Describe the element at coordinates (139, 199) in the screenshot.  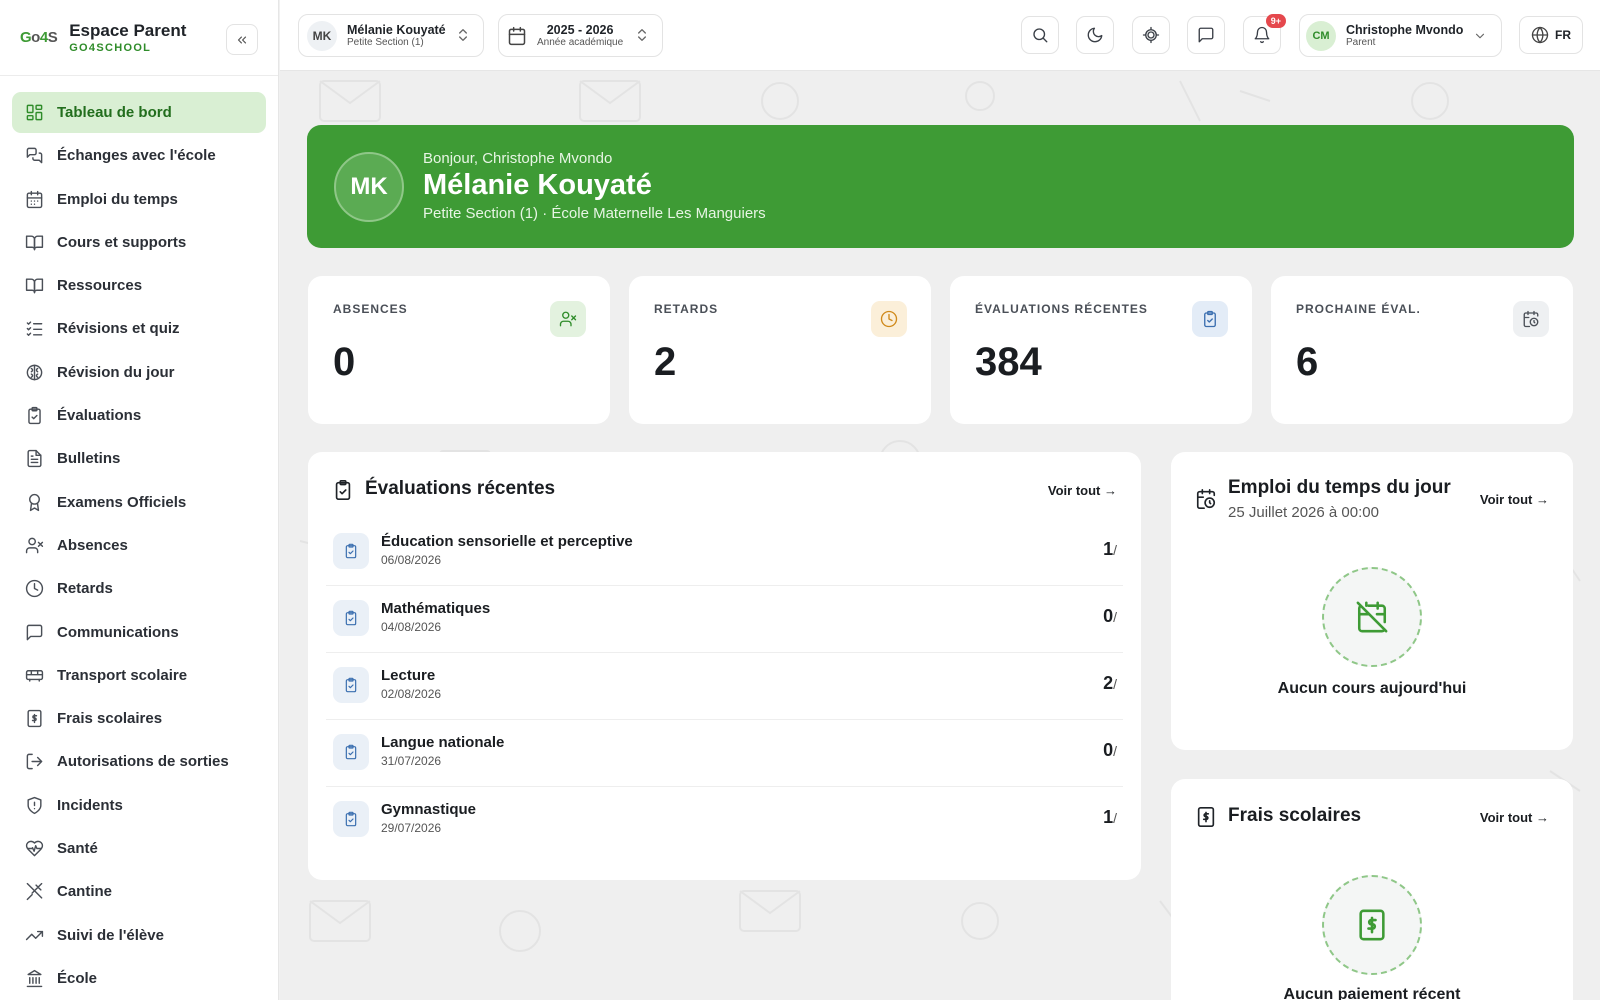
I see `sidebar-item-emploi-du-temps: Emploi du temps` at that location.